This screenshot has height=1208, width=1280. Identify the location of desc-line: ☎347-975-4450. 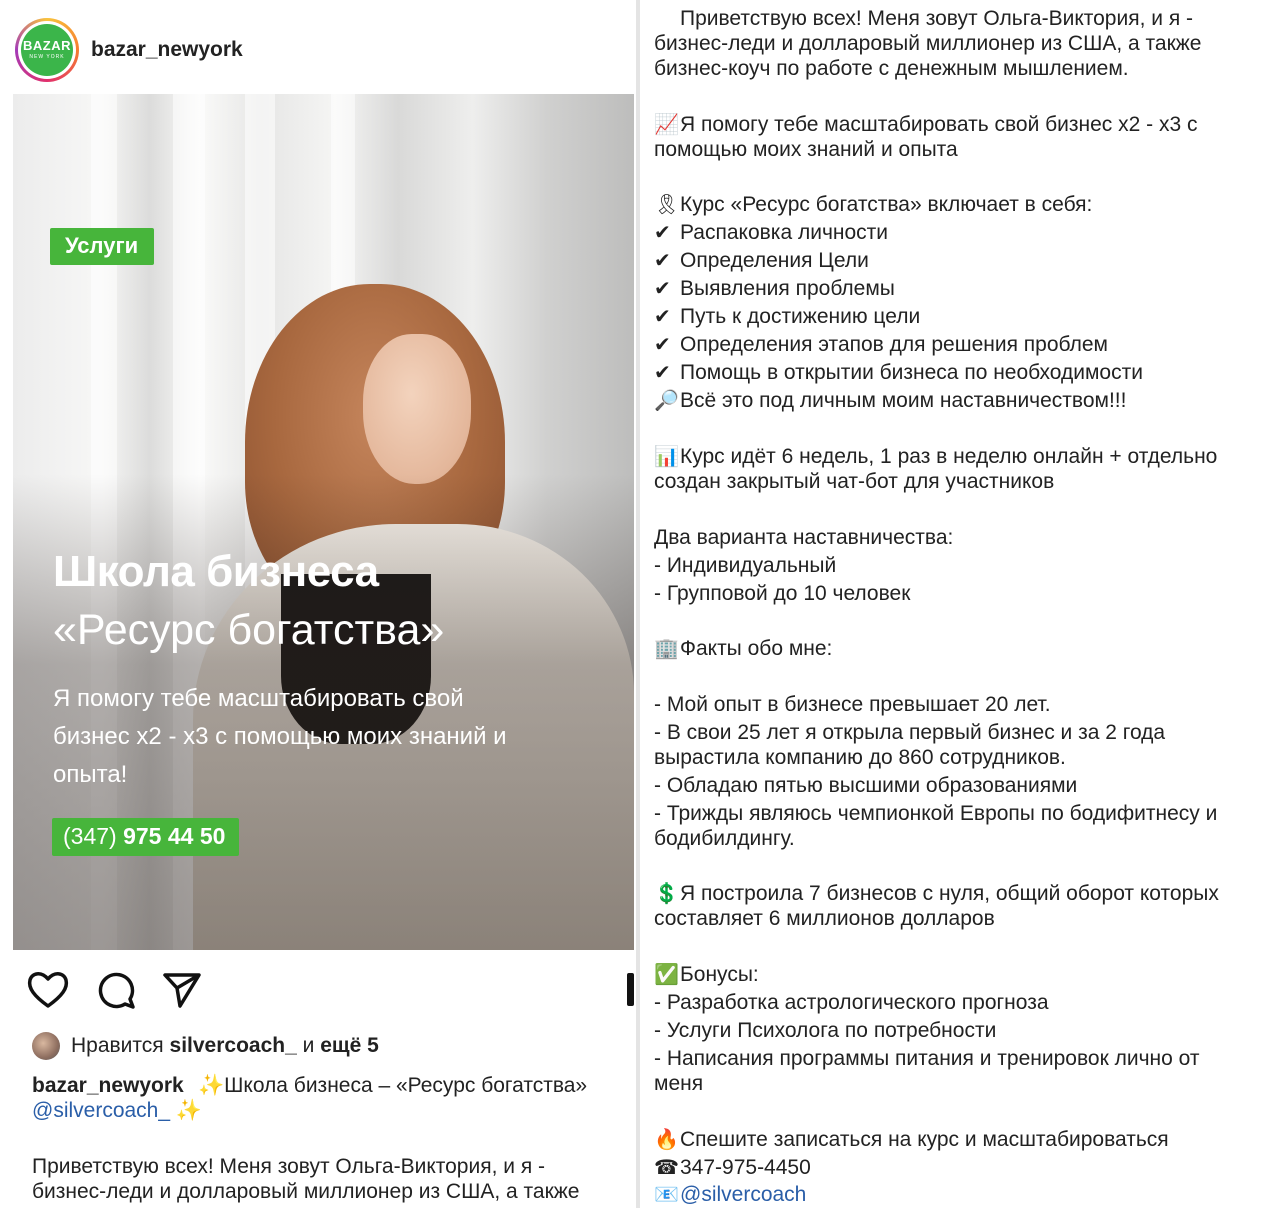
(732, 1167).